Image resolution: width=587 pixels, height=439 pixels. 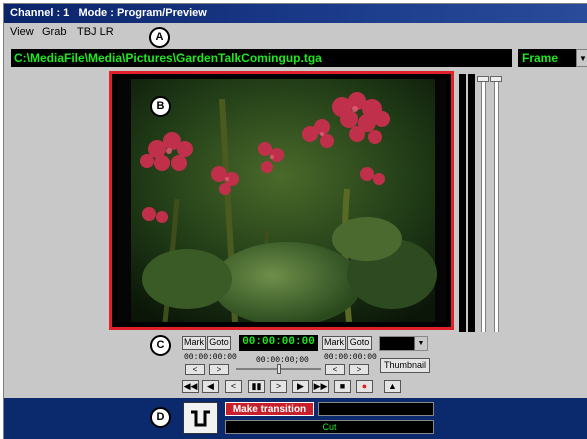 I want to click on out-step-forward-button: >, so click(x=359, y=369).